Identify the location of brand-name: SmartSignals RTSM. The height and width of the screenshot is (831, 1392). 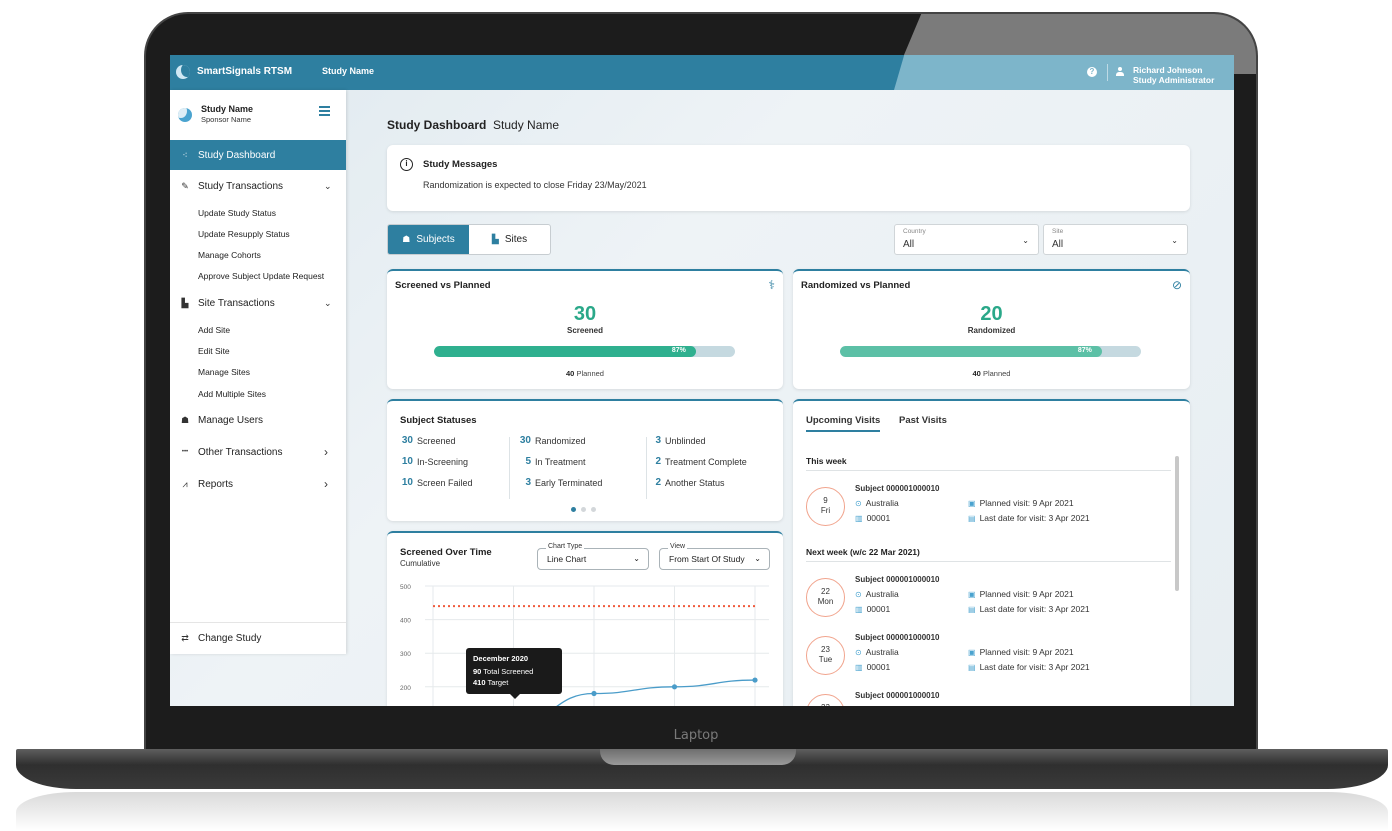
(244, 71).